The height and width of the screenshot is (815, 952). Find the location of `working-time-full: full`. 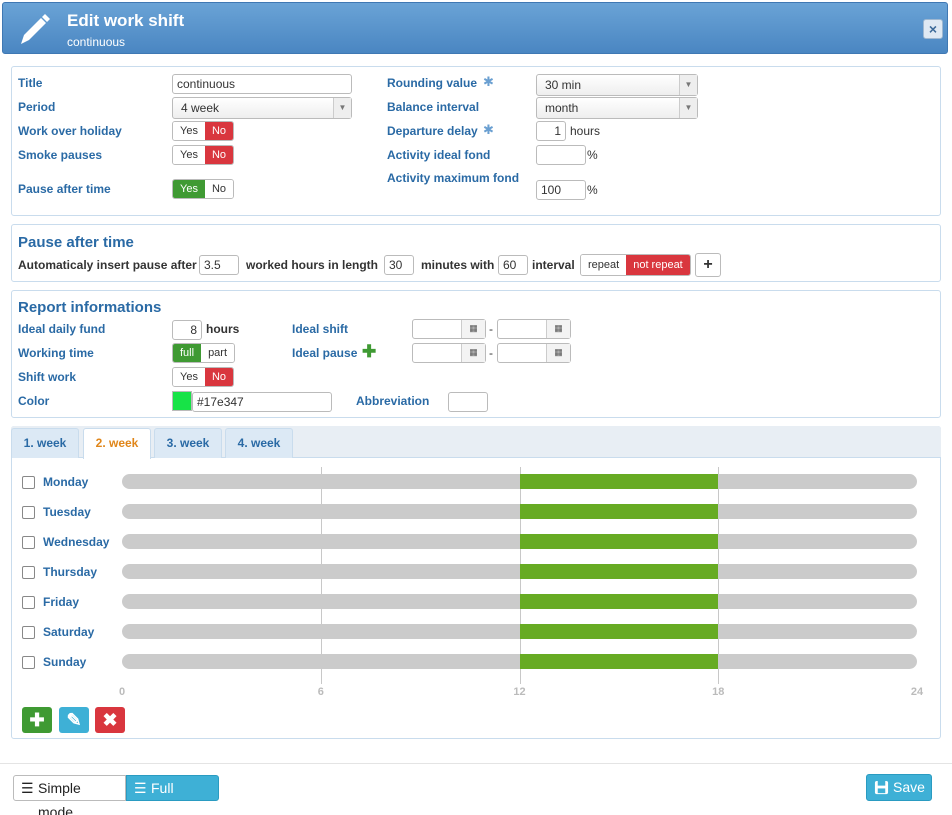

working-time-full: full is located at coordinates (187, 353).